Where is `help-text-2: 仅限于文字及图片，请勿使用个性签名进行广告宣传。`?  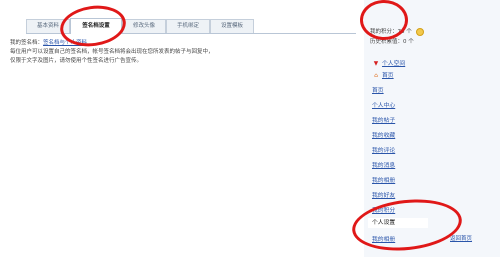 help-text-2: 仅限于文字及图片，请勿使用个性签名进行广告宣传。 is located at coordinates (76, 61).